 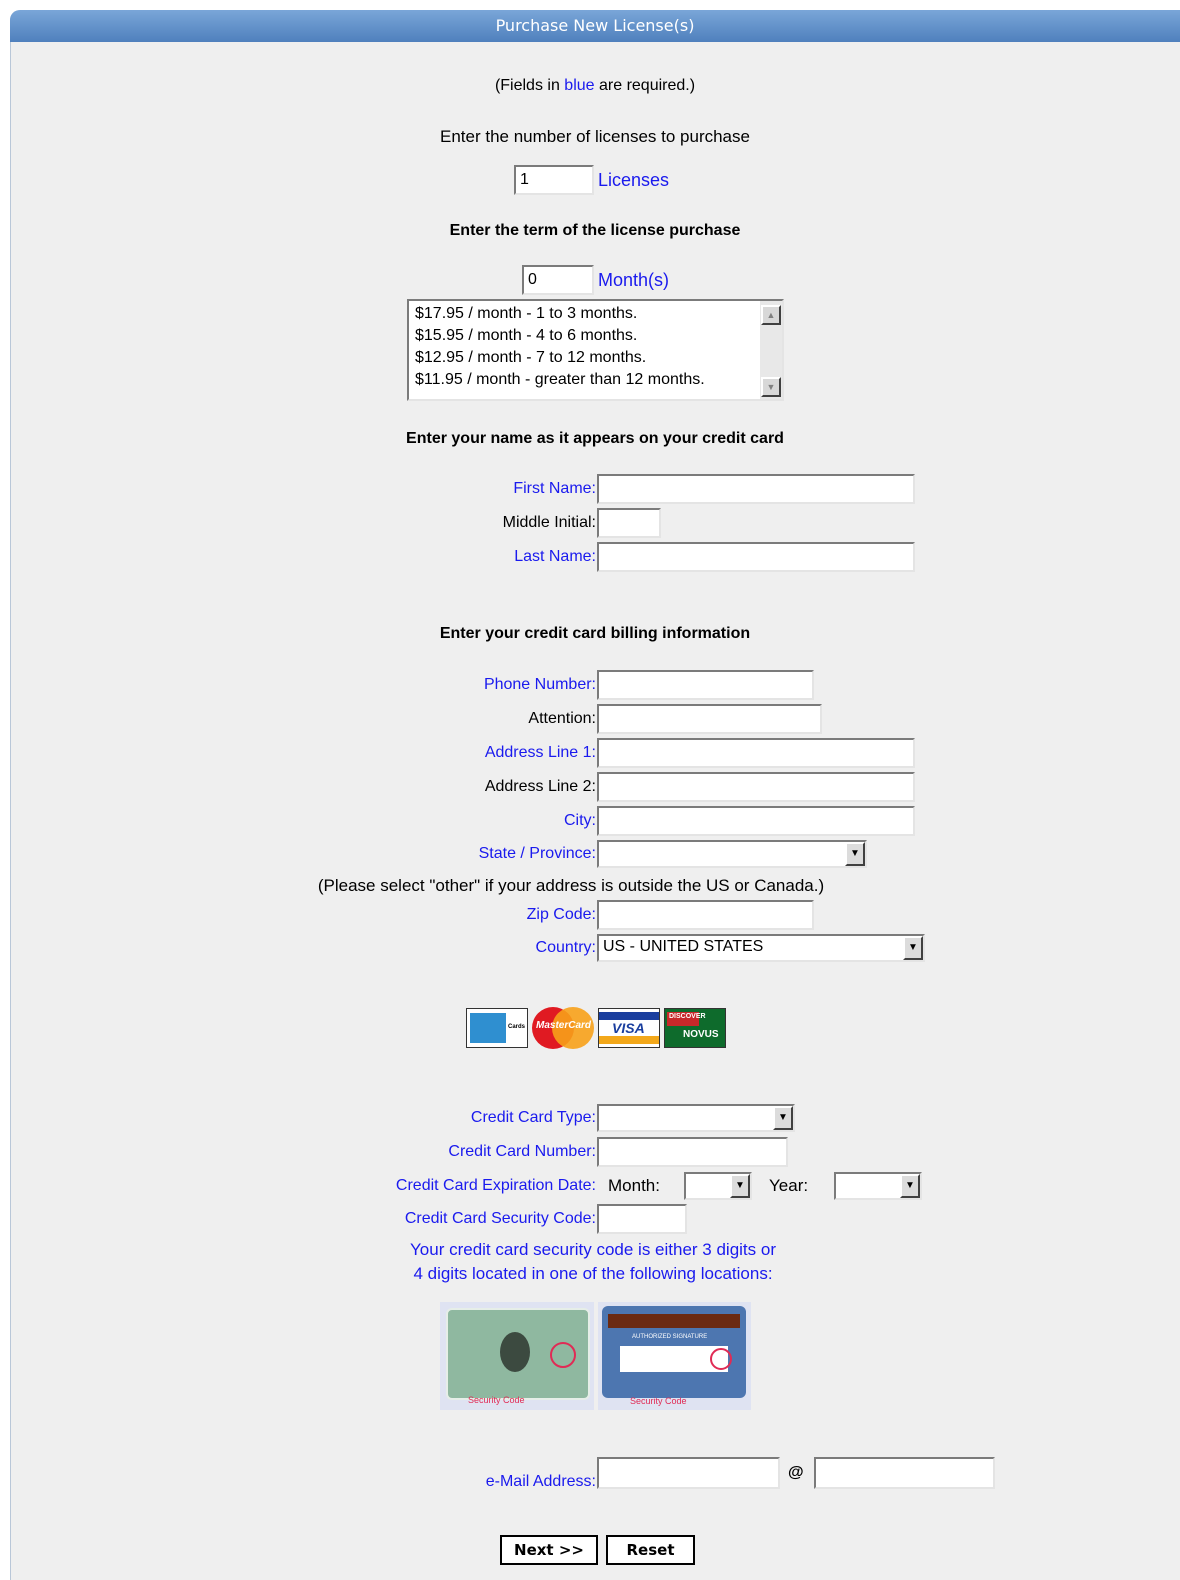 I want to click on address-line-2-label: Address Line 2:, so click(x=540, y=786).